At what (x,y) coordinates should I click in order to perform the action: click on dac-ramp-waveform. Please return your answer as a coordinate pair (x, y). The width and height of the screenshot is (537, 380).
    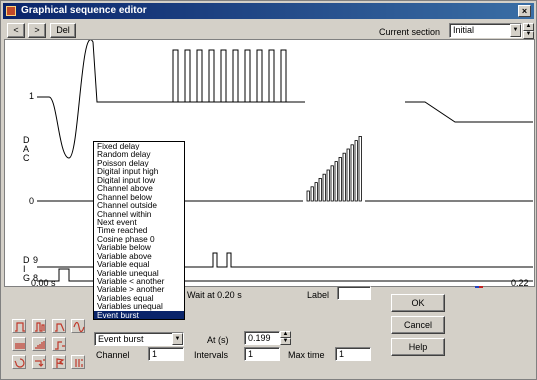
    Looking at the image, I should click on (469, 112).